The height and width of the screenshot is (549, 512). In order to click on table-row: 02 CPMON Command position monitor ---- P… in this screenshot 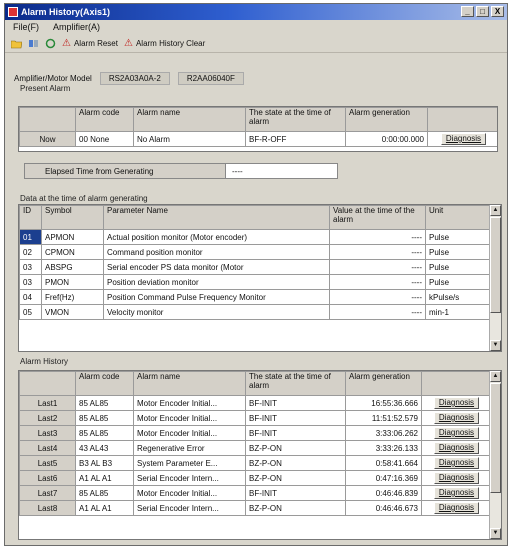, I will do `click(255, 252)`.